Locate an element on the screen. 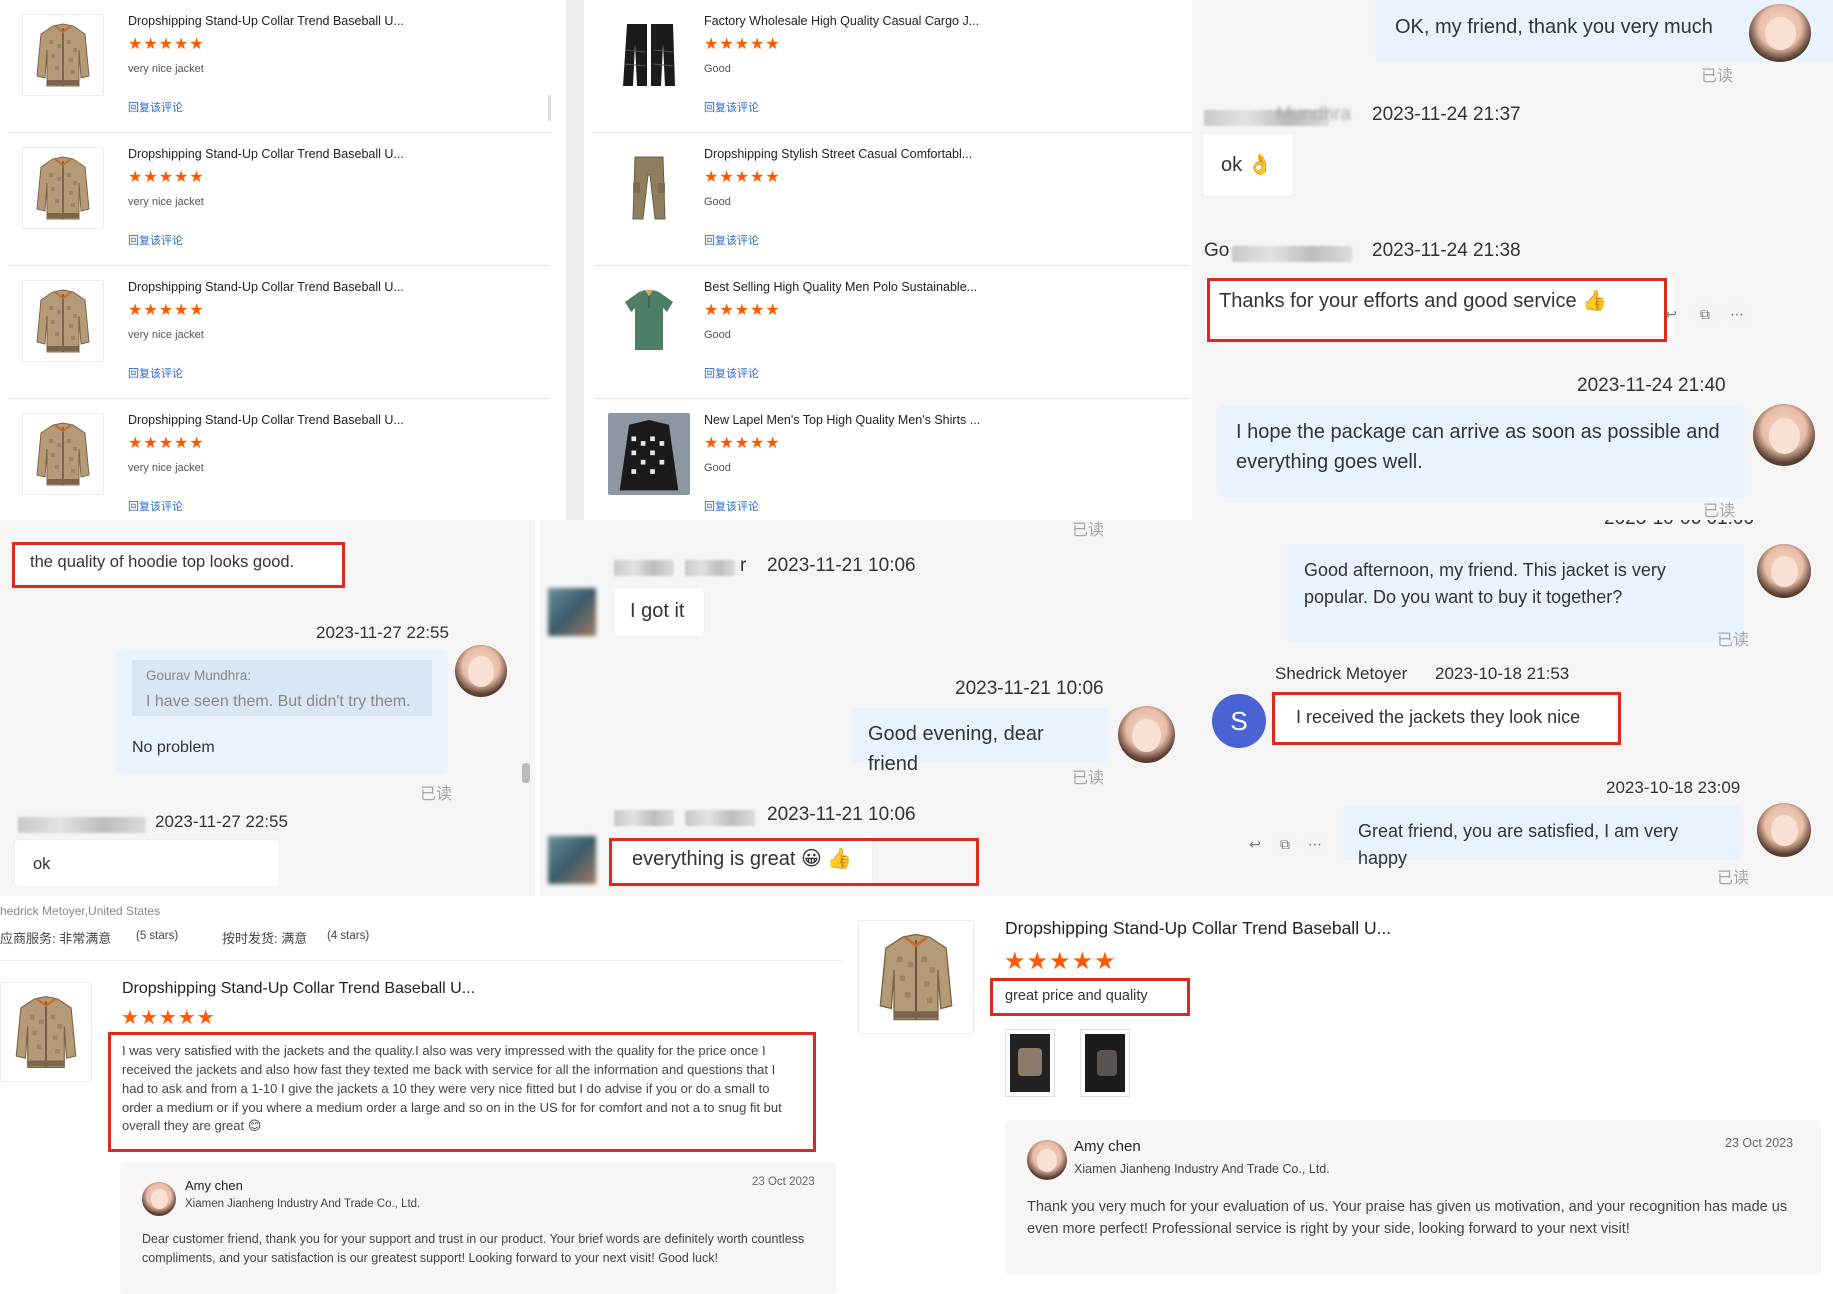 The image size is (1833, 1294). message-text: Good evening, dear friend is located at coordinates (956, 749).